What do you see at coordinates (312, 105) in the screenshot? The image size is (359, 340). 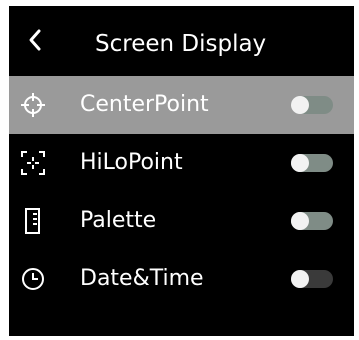 I see `centerpoint-toggle` at bounding box center [312, 105].